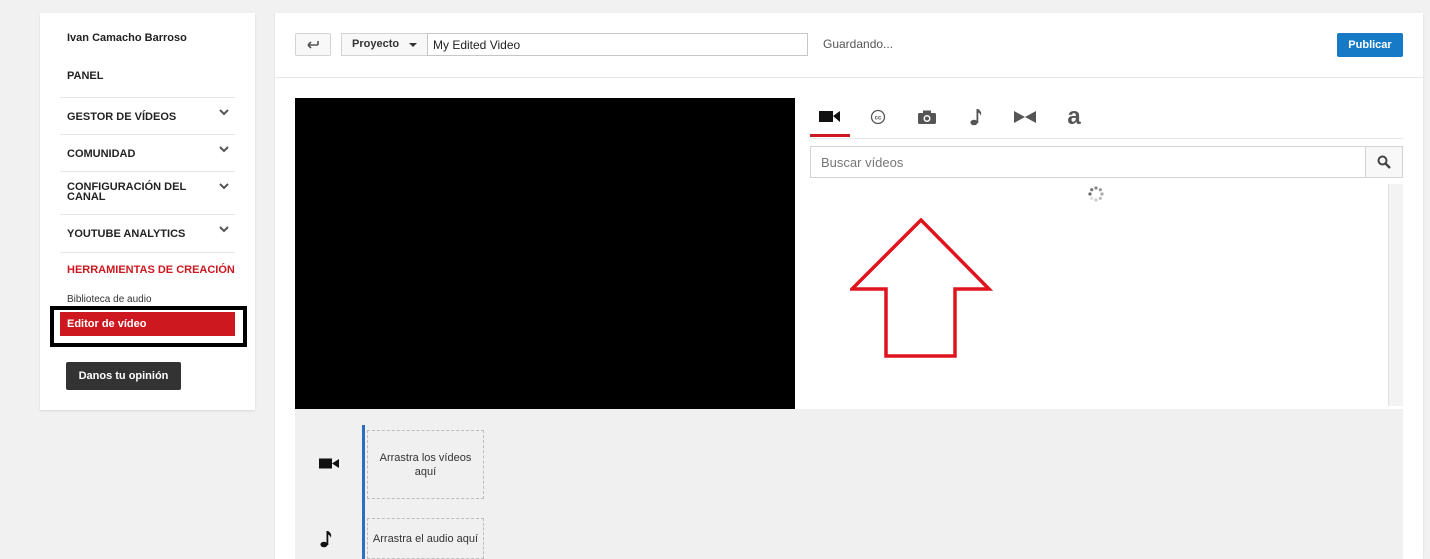 The image size is (1430, 559). I want to click on music-note-icon, so click(976, 117).